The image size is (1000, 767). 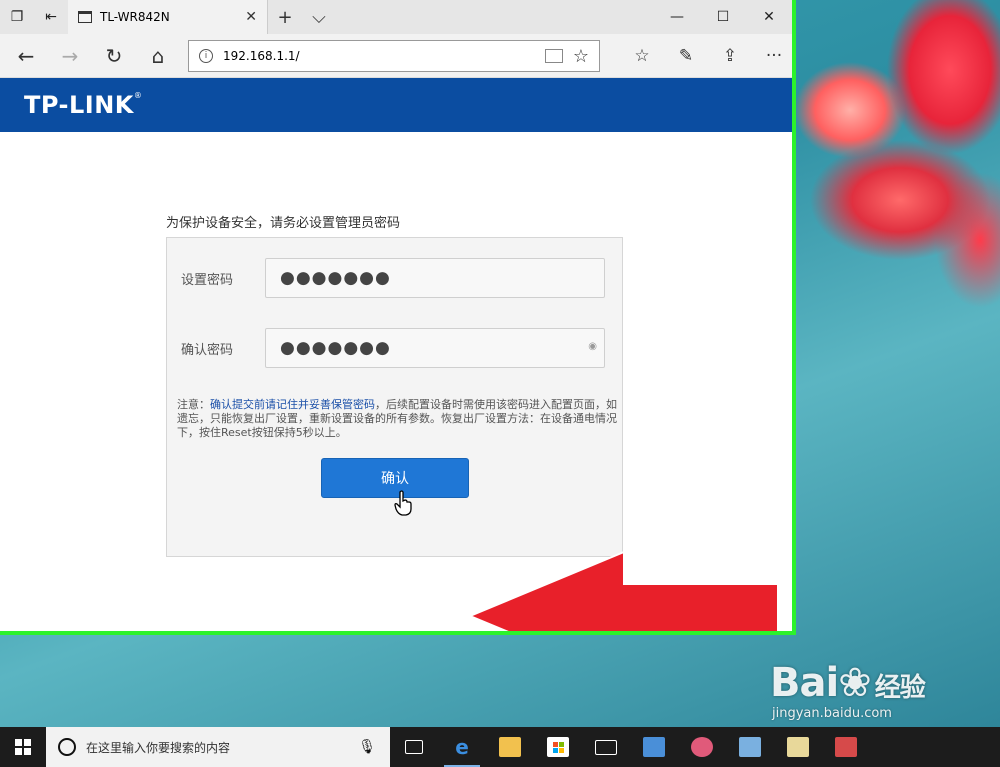 I want to click on set-password-row: 设置密码 ●●●●●●●, so click(x=393, y=278).